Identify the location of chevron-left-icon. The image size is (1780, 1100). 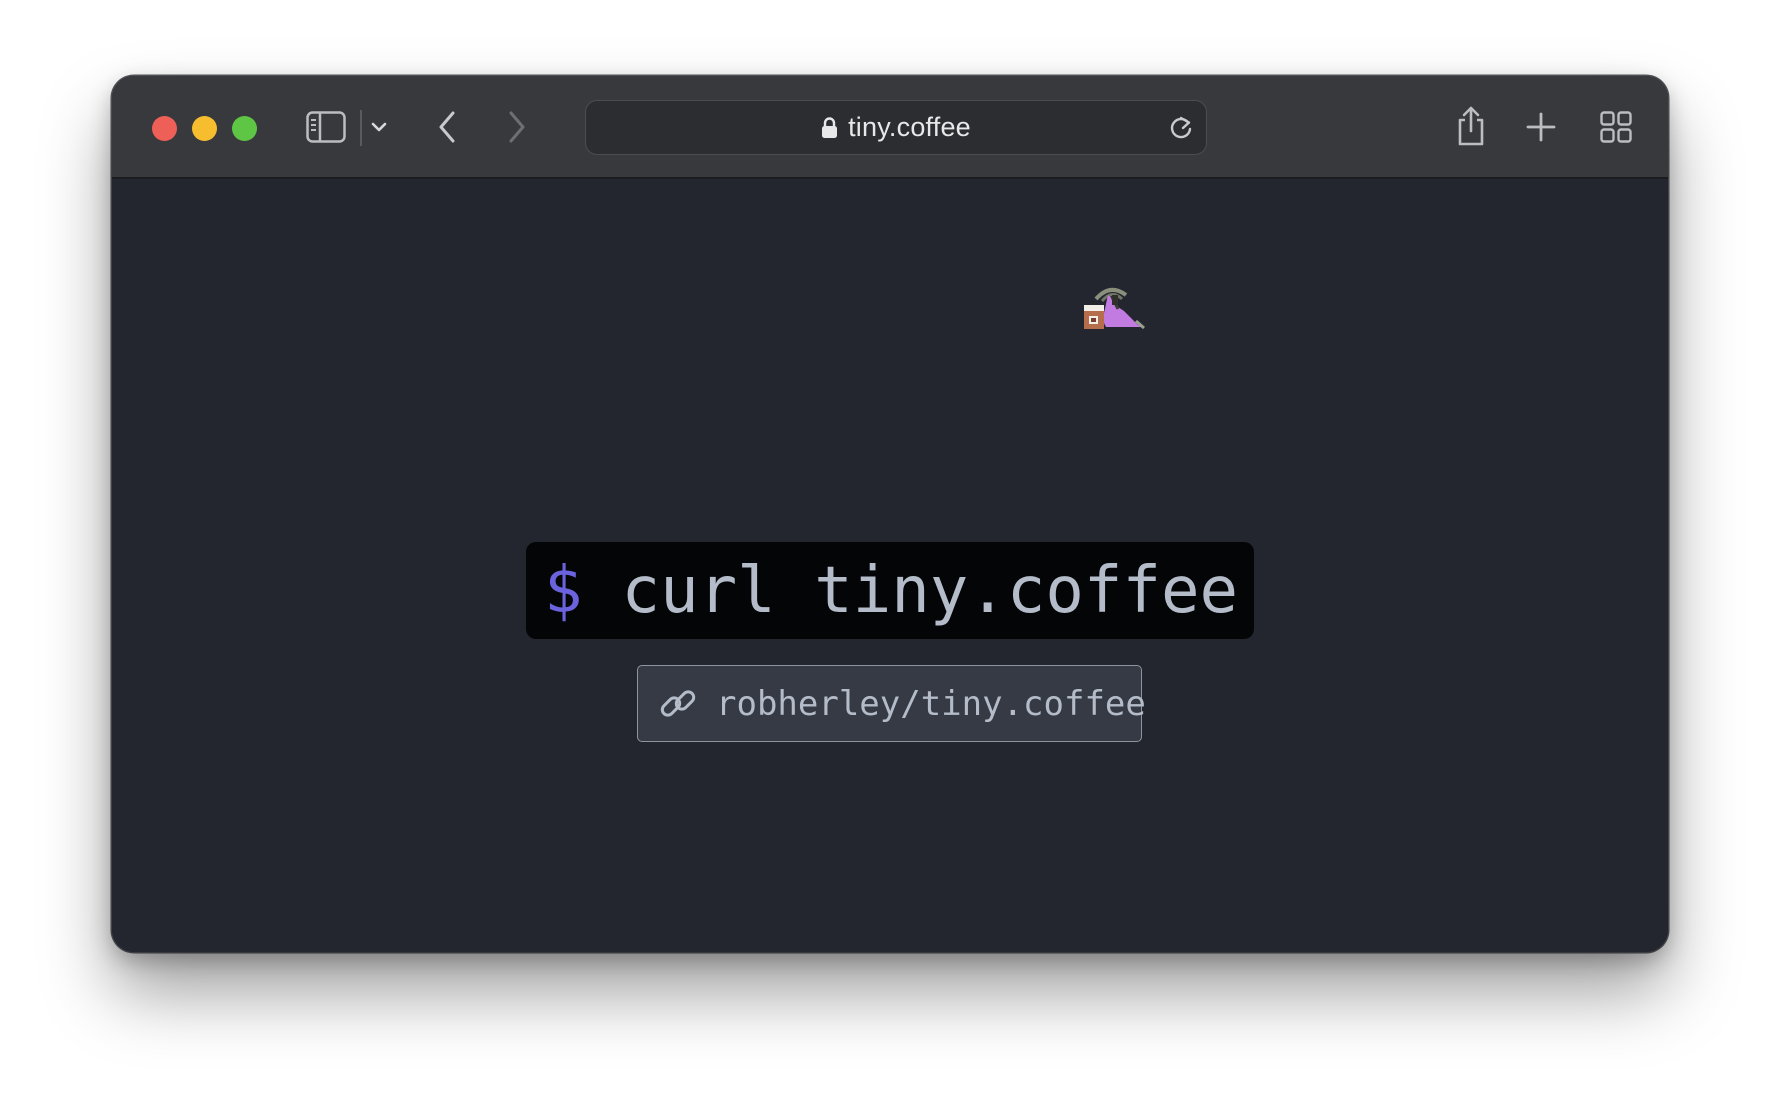
(447, 127).